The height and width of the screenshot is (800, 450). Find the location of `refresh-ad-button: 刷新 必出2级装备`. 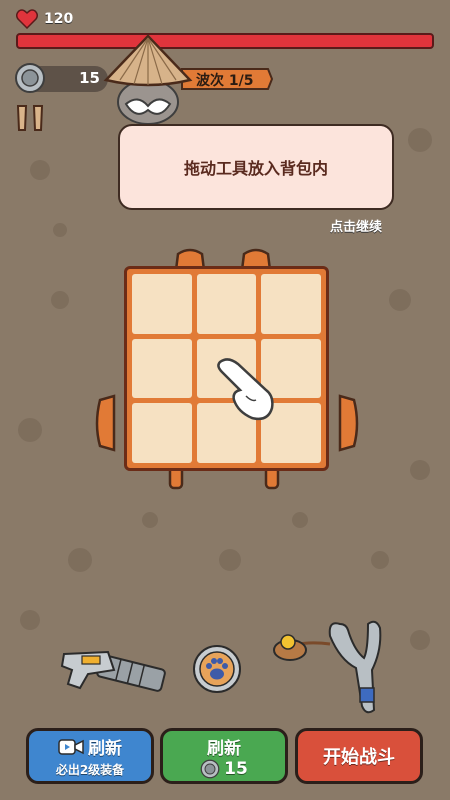

refresh-ad-button: 刷新 必出2级装备 is located at coordinates (90, 756).